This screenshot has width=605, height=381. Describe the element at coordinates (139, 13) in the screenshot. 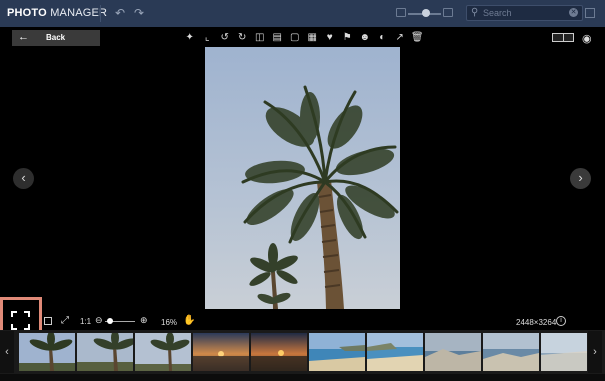

I see `redo-icon: ↷` at that location.